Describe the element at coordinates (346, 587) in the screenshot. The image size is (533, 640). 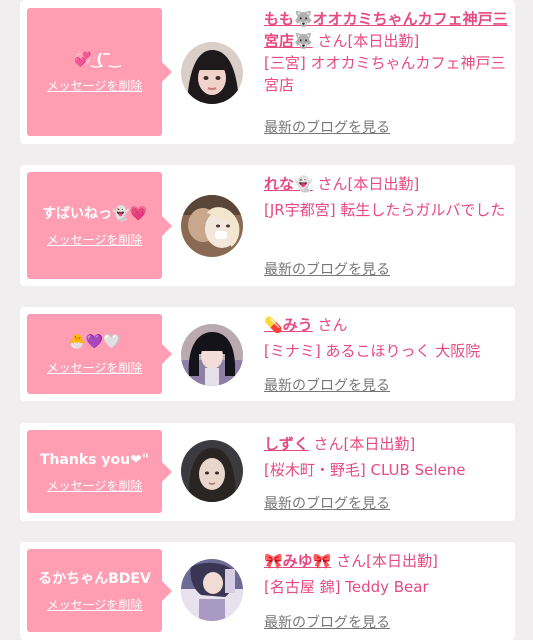
I see `store-name: [名古屋 錦] Teddy Bear` at that location.